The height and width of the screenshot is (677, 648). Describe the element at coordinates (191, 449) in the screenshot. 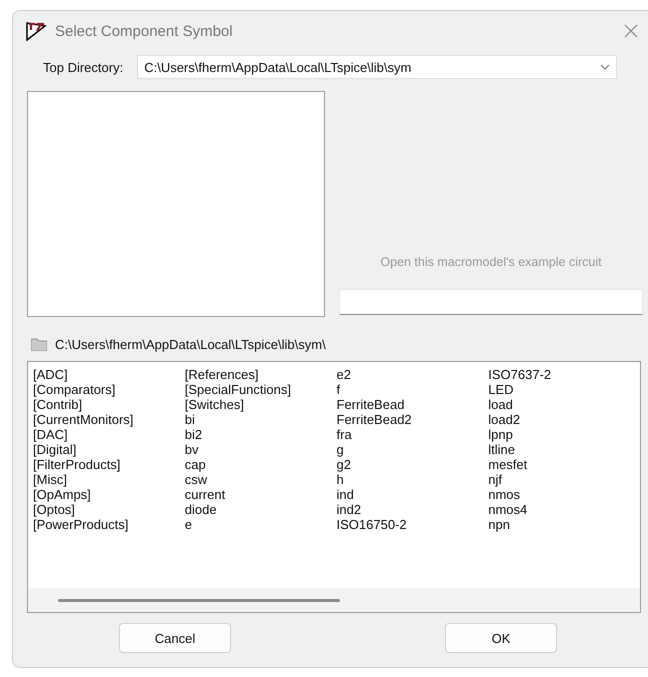

I see `symbol-item: bv` at that location.